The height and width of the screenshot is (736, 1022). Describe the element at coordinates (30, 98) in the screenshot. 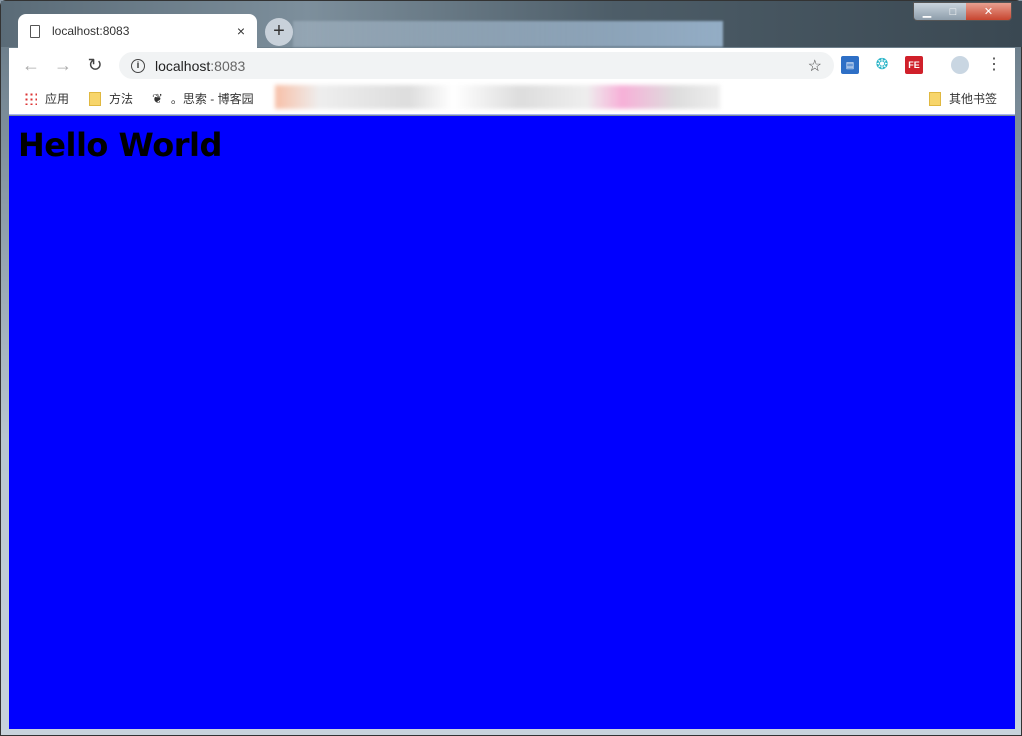

I see `apps-grid-icon` at that location.